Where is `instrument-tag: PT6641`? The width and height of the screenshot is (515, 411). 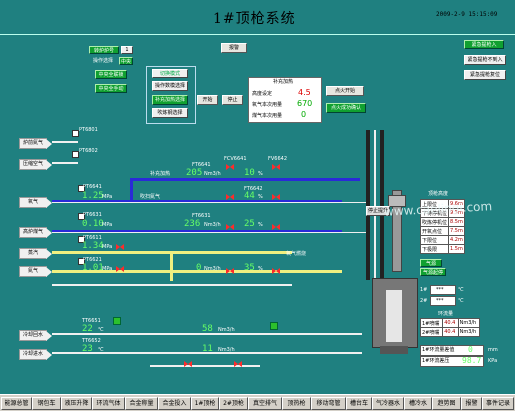
instrument-tag: PT6641 is located at coordinates (92, 187).